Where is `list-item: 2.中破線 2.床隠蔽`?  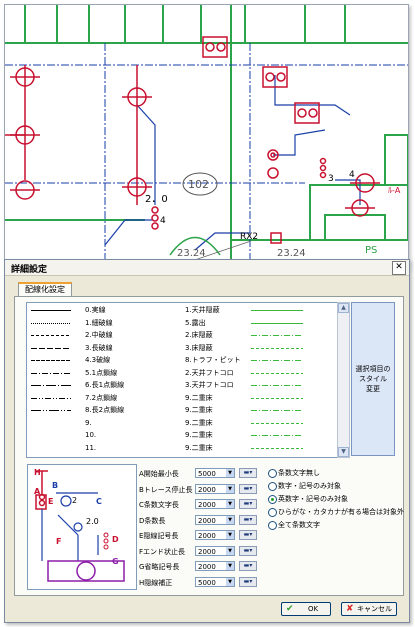
list-item: 2.中破線 2.床隠蔽 is located at coordinates (187, 335).